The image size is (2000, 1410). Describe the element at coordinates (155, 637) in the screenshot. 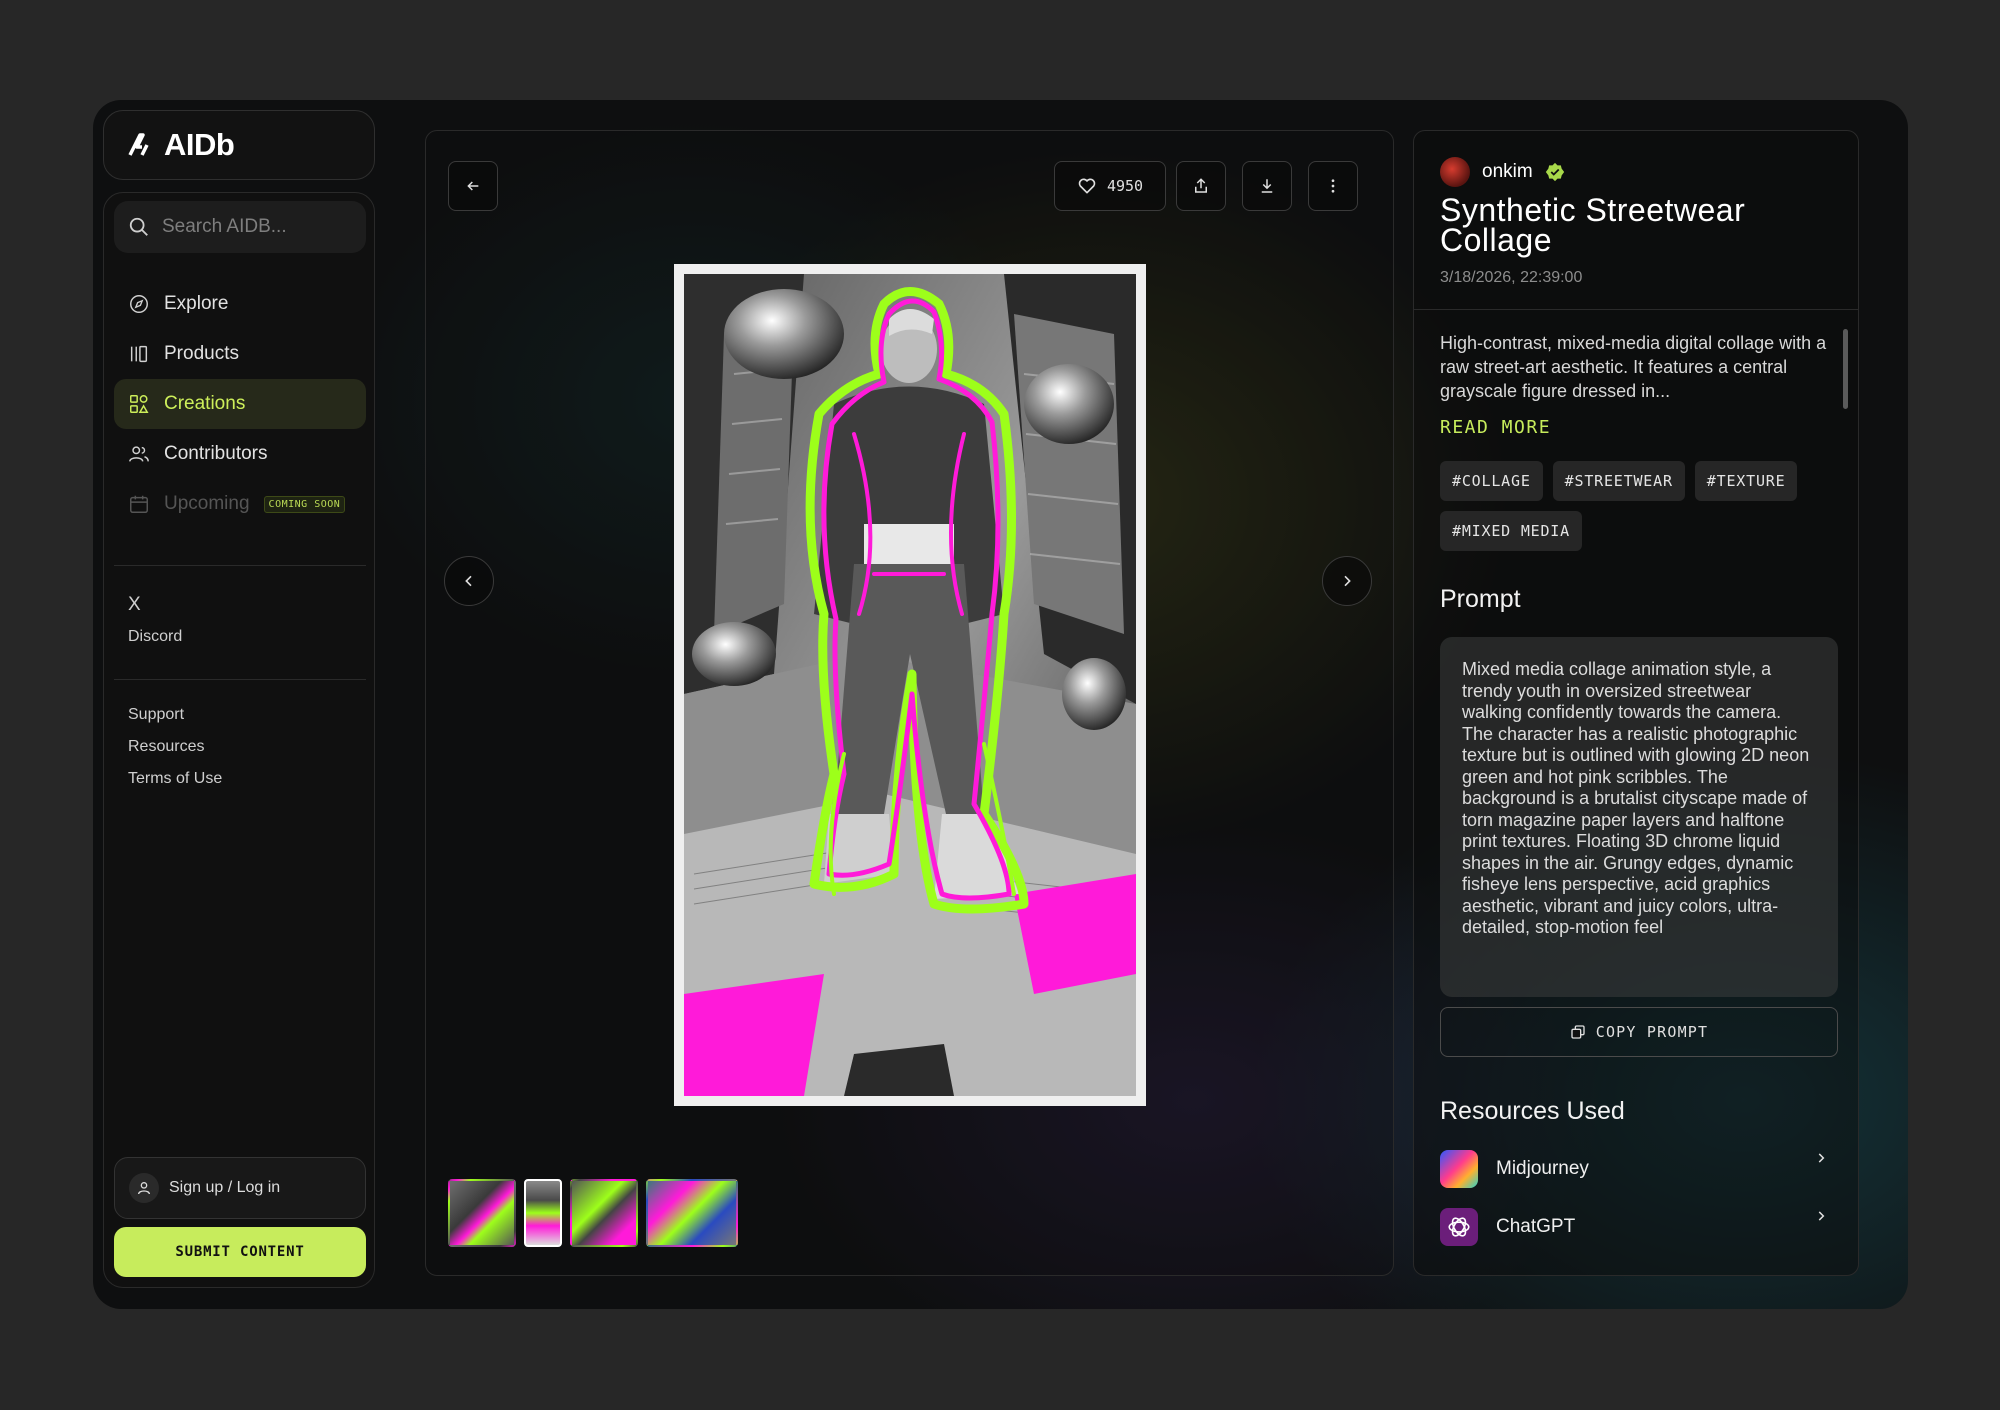

I see `discord-link: Discord` at that location.